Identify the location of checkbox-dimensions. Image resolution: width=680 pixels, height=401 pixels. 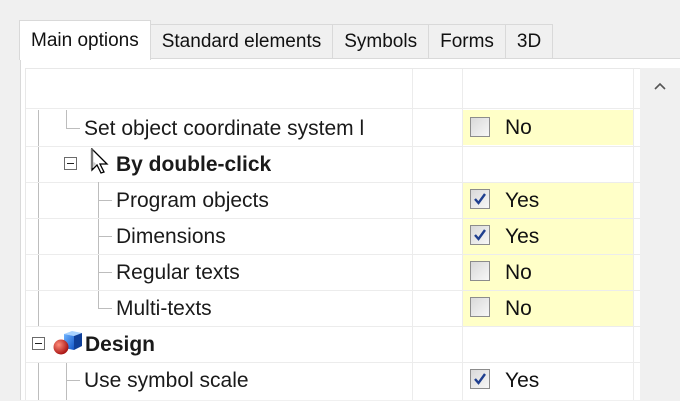
(480, 235).